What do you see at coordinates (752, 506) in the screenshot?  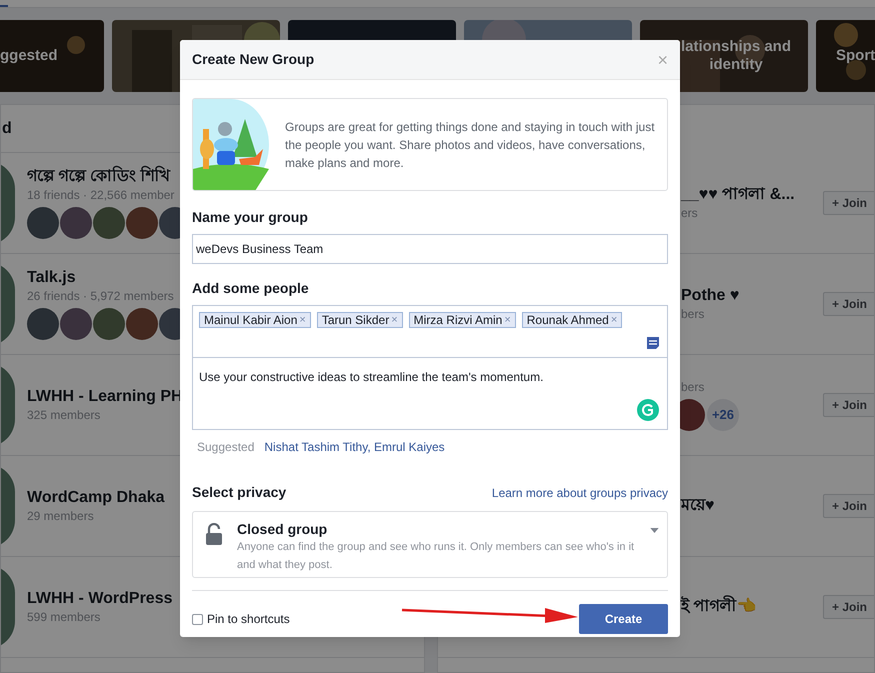 I see `group-name: ময়ে♥` at bounding box center [752, 506].